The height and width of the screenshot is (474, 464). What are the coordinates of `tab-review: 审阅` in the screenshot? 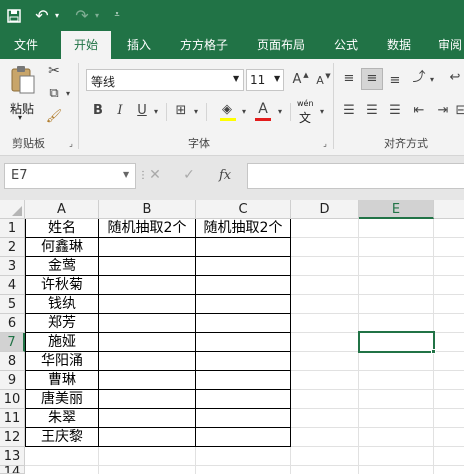 It's located at (447, 45).